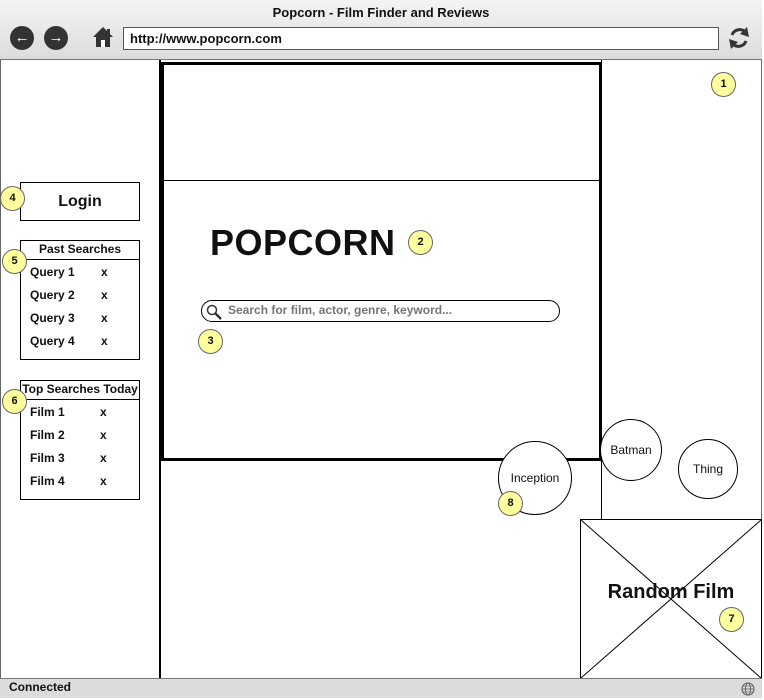  Describe the element at coordinates (631, 450) in the screenshot. I see `suggestion-bubble-batman: Batman` at that location.